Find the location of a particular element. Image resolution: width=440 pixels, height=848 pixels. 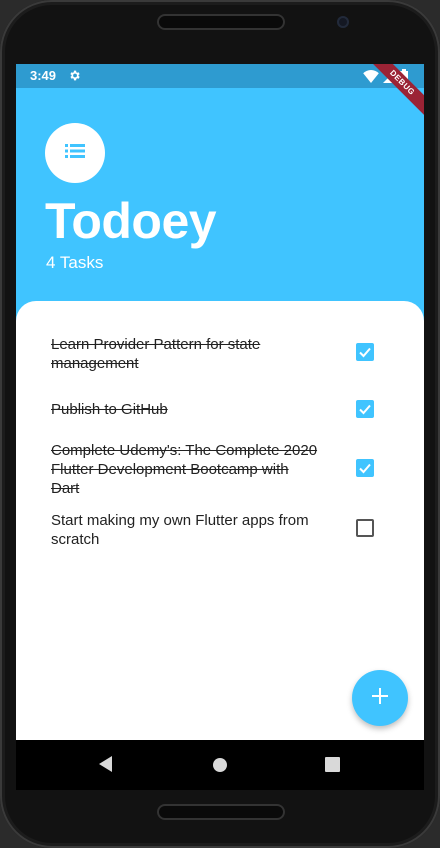

list-icon is located at coordinates (75, 153).